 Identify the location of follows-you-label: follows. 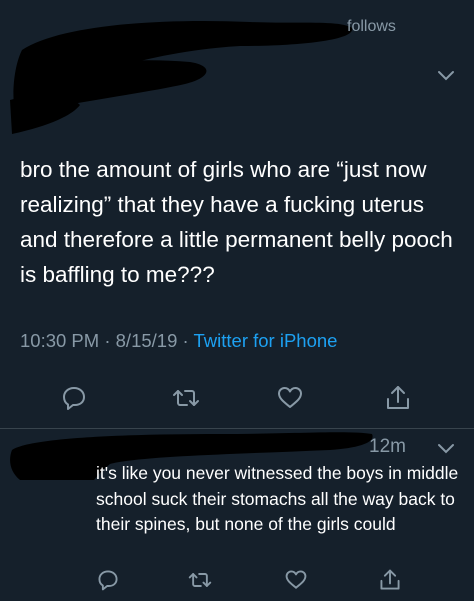
(371, 26).